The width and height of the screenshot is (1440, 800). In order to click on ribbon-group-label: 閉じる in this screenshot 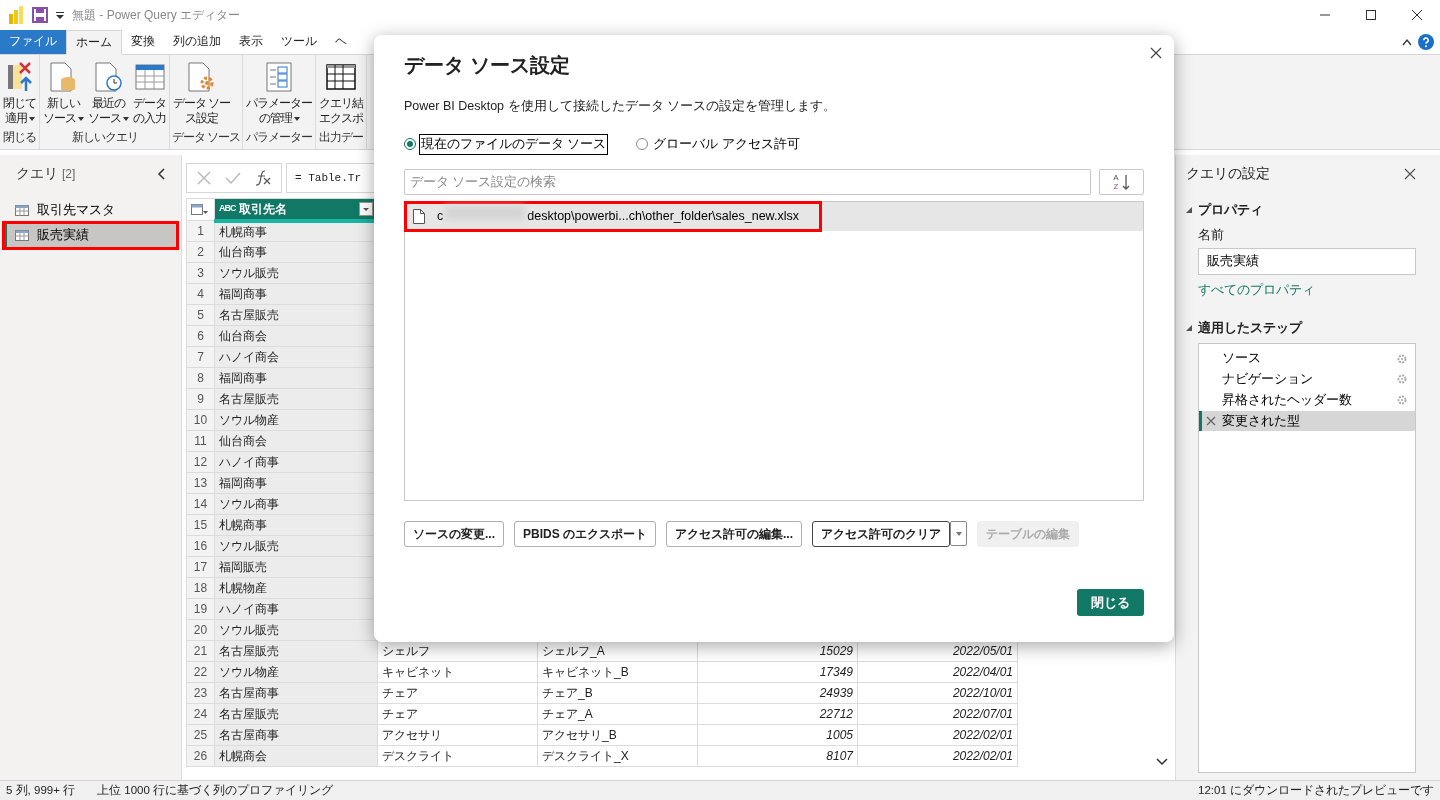, I will do `click(19, 137)`.